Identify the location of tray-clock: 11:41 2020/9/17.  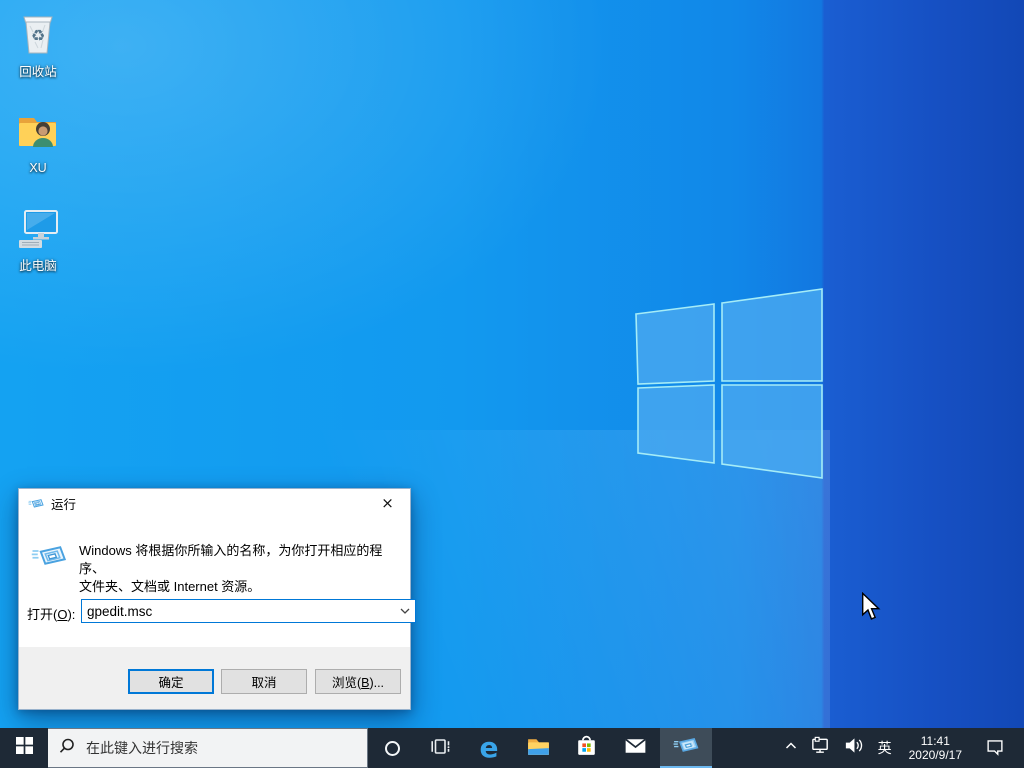
(935, 748).